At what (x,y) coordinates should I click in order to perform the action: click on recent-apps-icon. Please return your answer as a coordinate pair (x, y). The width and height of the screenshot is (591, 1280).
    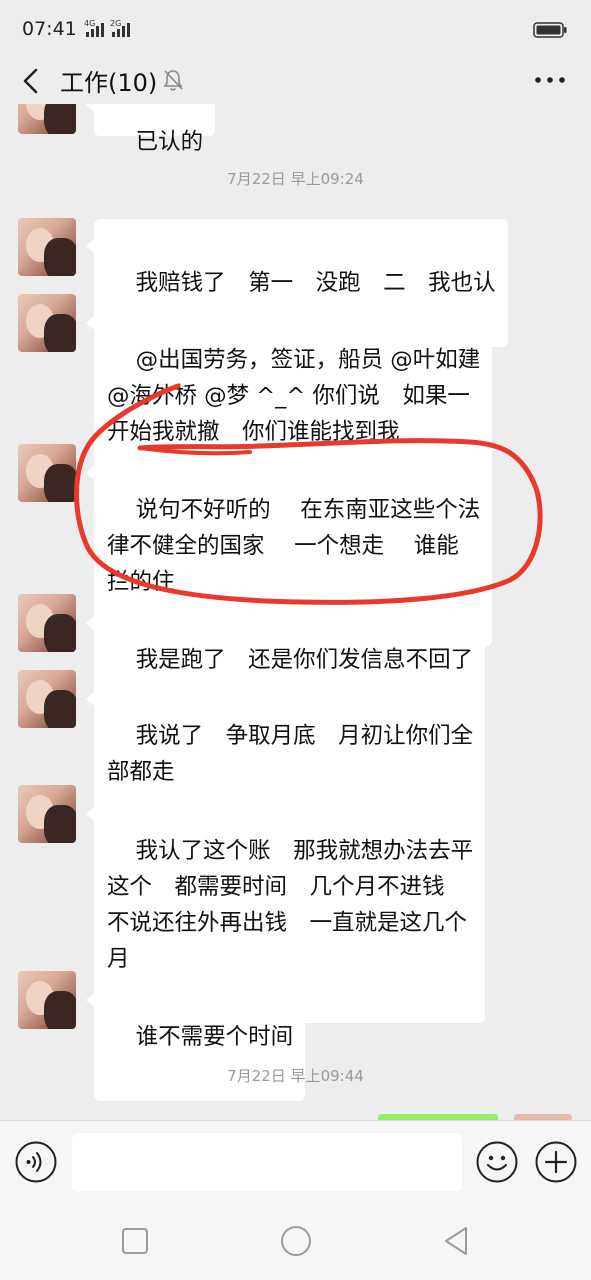
    Looking at the image, I should click on (135, 1241).